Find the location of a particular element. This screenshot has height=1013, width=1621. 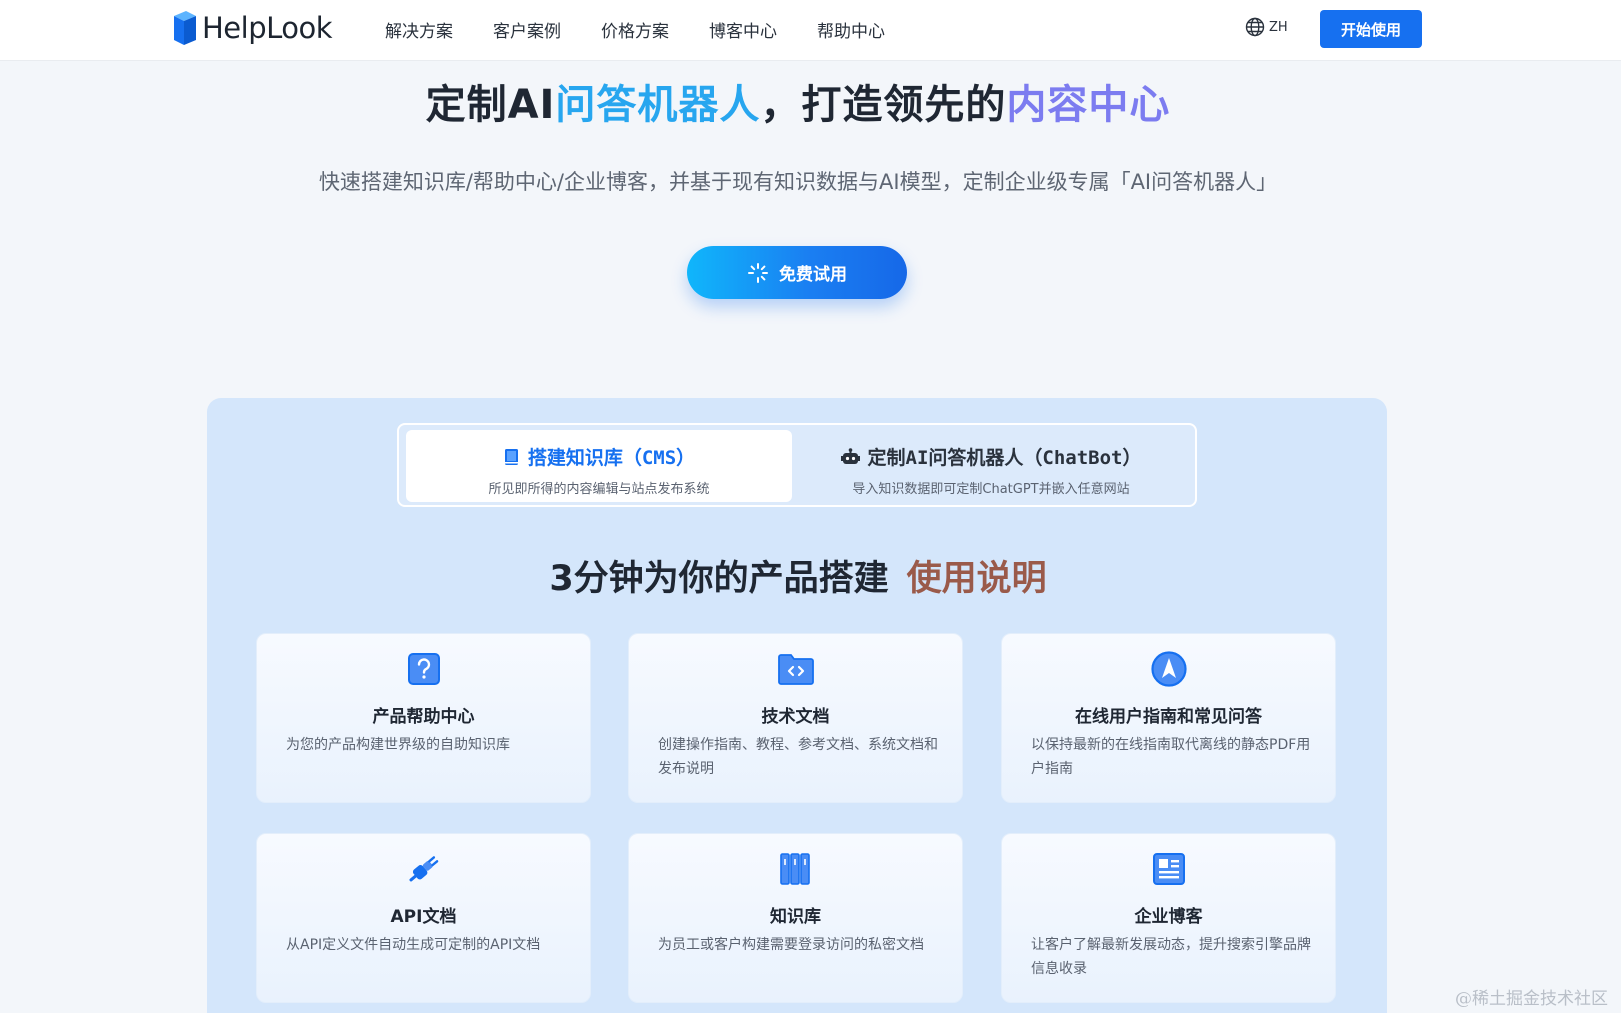

card-desc: 创建操作指南、教程、参考文档、系统文档和发布说明 is located at coordinates (798, 757).